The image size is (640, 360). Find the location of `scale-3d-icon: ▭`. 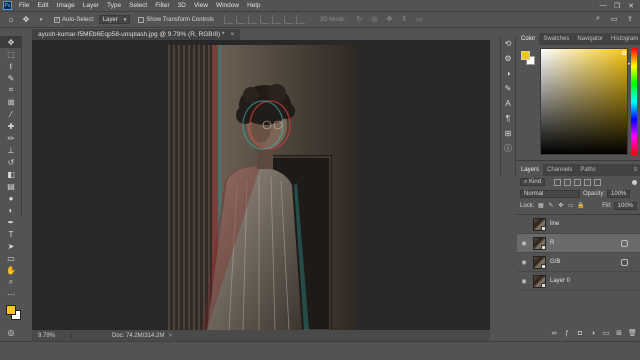

scale-3d-icon: ▭ is located at coordinates (419, 19).